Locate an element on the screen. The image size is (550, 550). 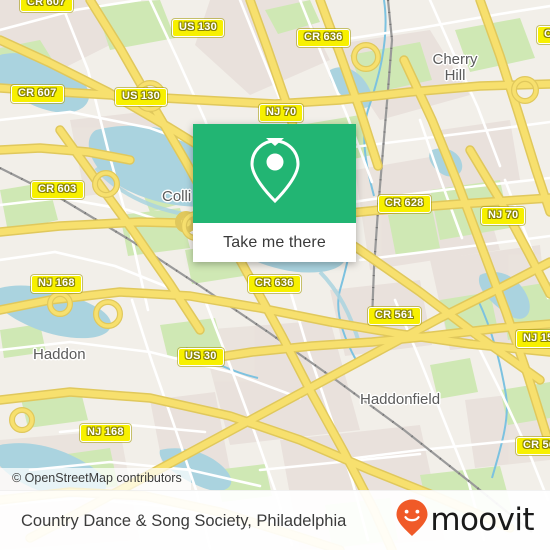
place-label-haddon: Haddon is located at coordinates (59, 354).